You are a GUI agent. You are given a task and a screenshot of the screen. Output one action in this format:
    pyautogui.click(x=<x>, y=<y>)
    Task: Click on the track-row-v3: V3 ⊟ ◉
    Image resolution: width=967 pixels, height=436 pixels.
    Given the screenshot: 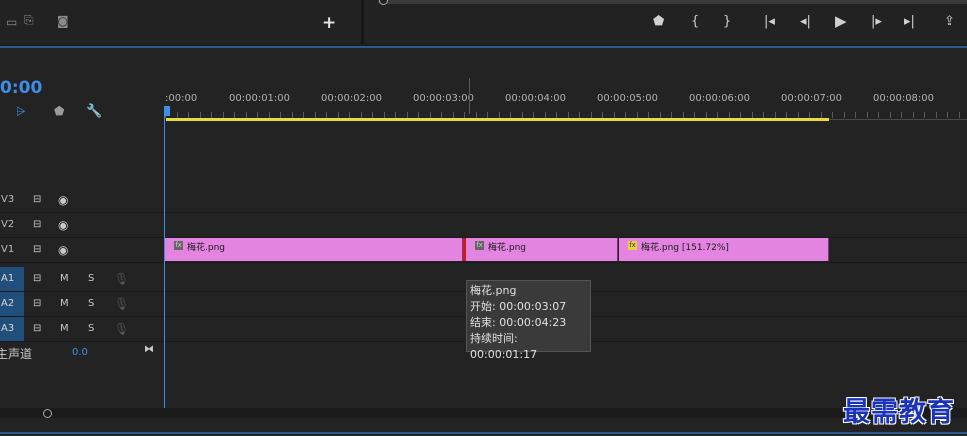 What is the action you would take?
    pyautogui.click(x=483, y=200)
    